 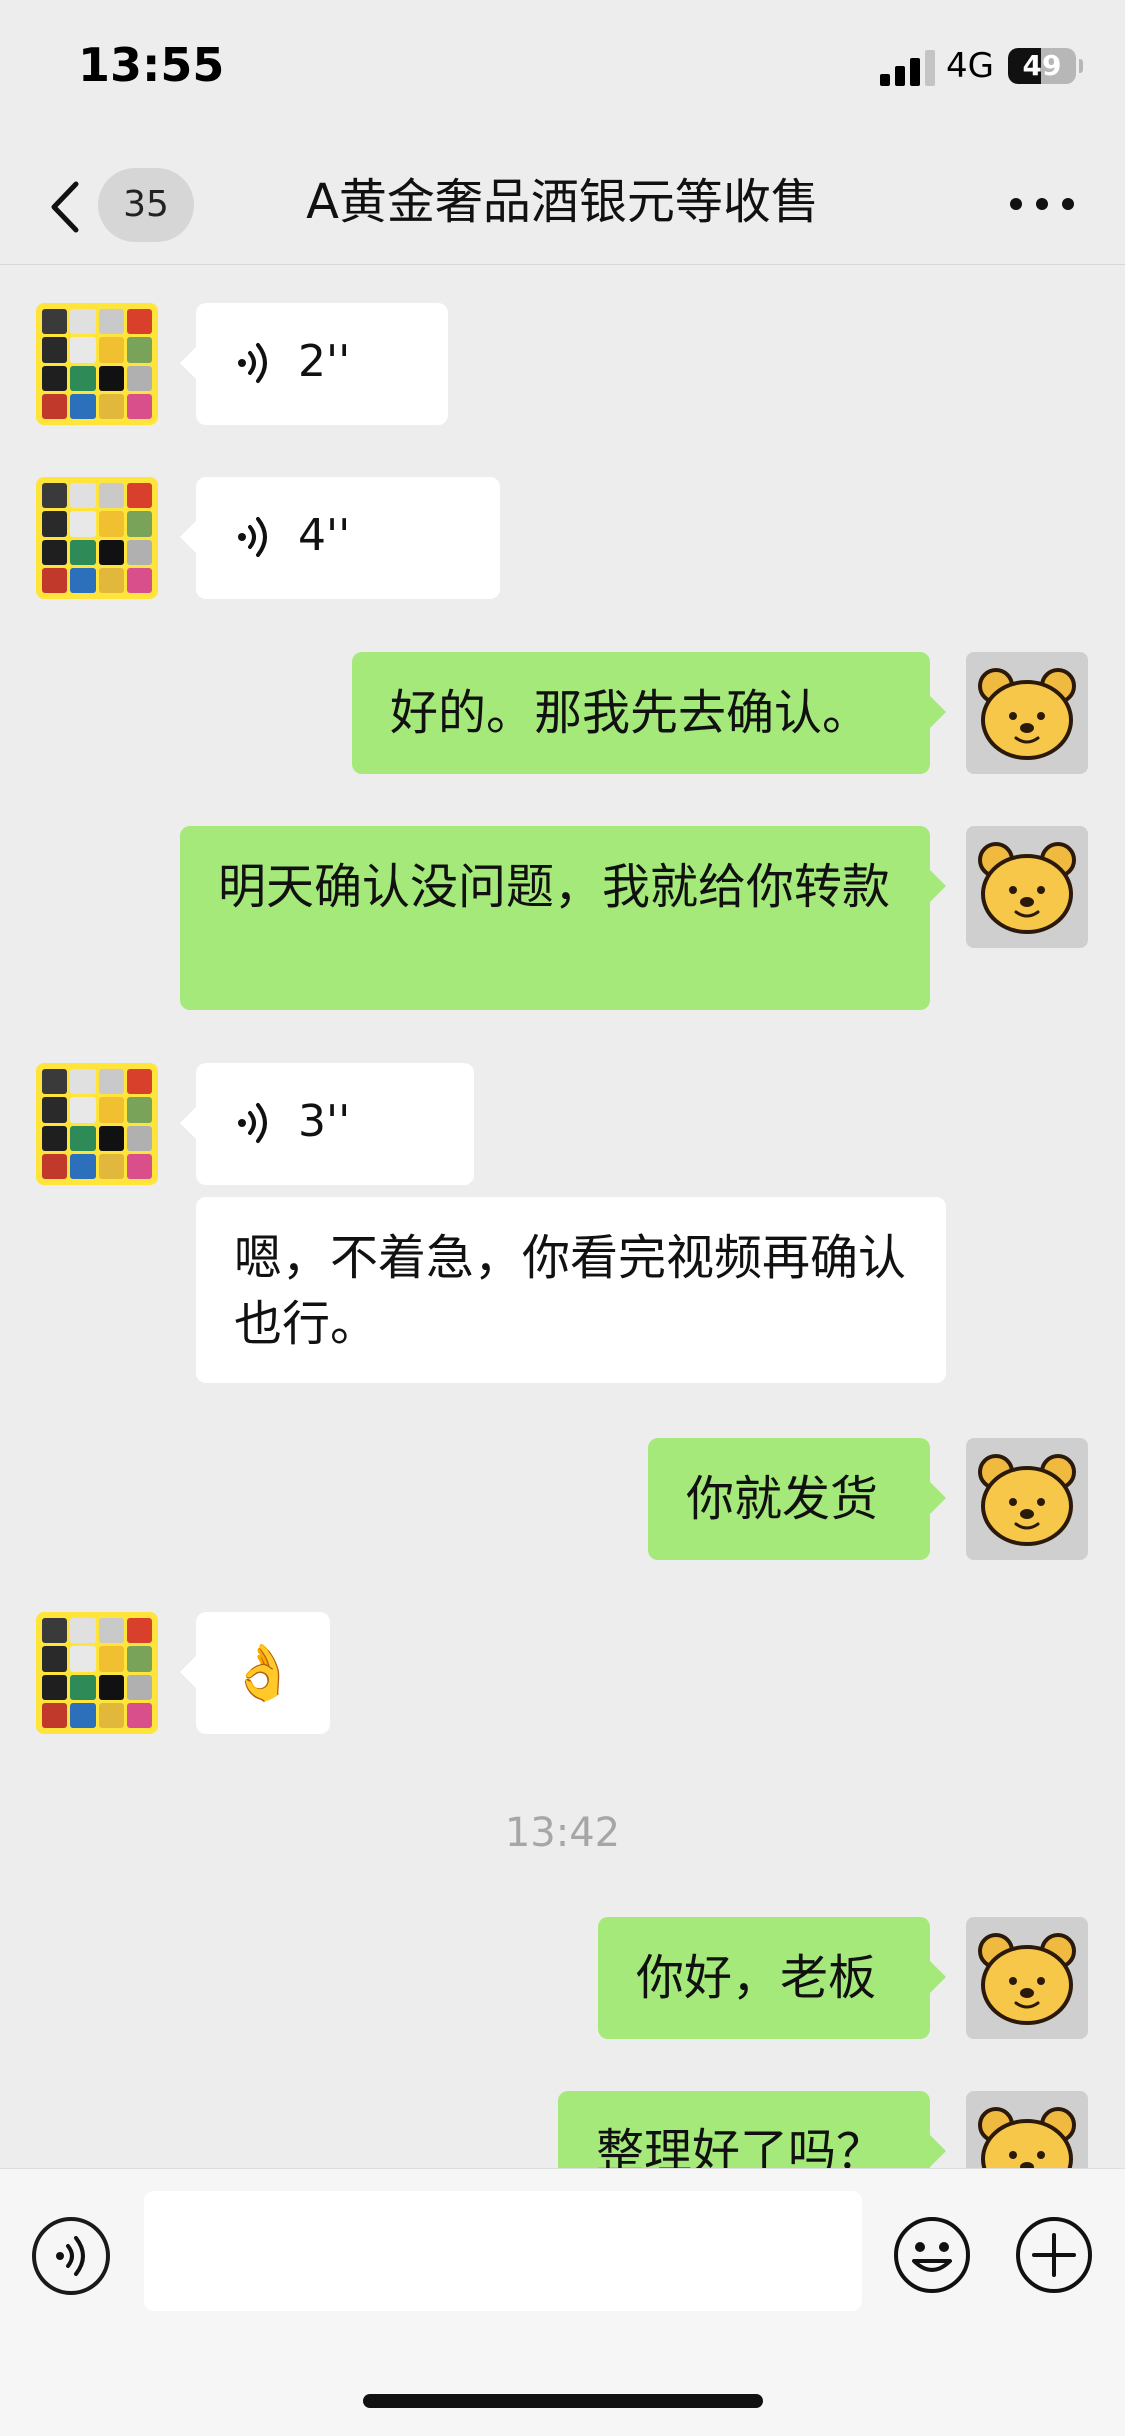 I want to click on chat-title: A黄金奢品酒银元等收售, so click(x=562, y=202).